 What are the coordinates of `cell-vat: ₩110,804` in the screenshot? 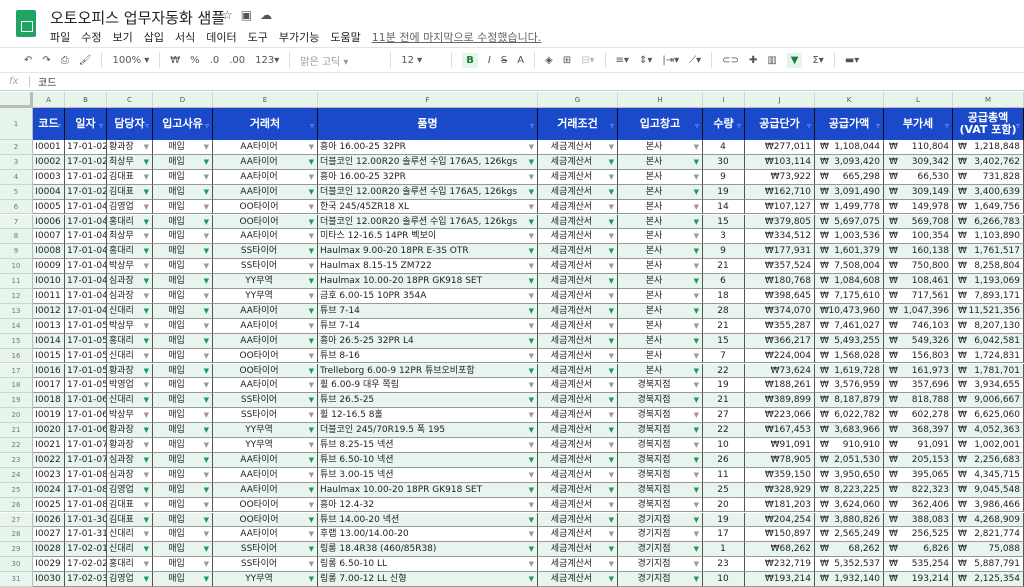 It's located at (918, 147).